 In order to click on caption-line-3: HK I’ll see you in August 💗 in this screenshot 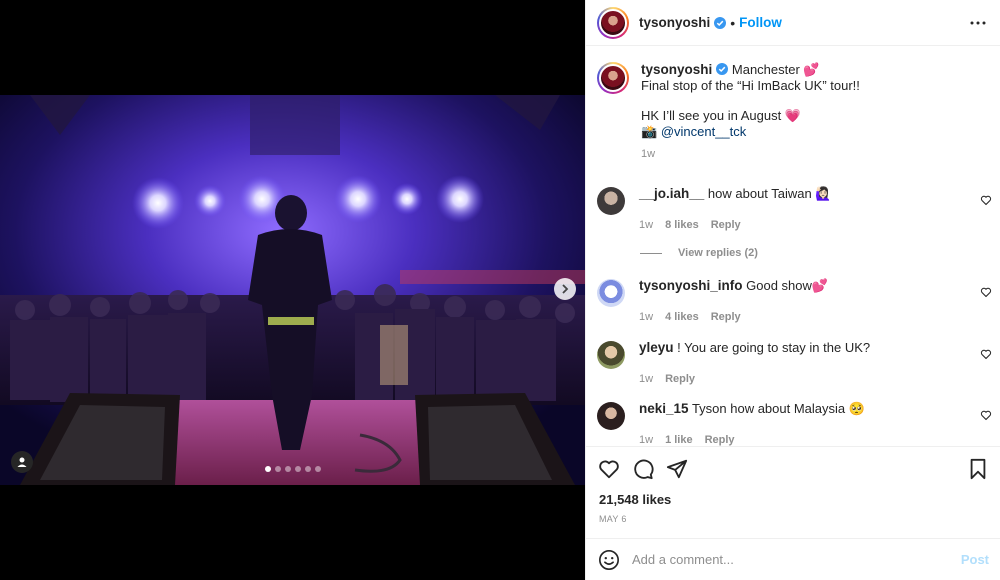, I will do `click(721, 115)`.